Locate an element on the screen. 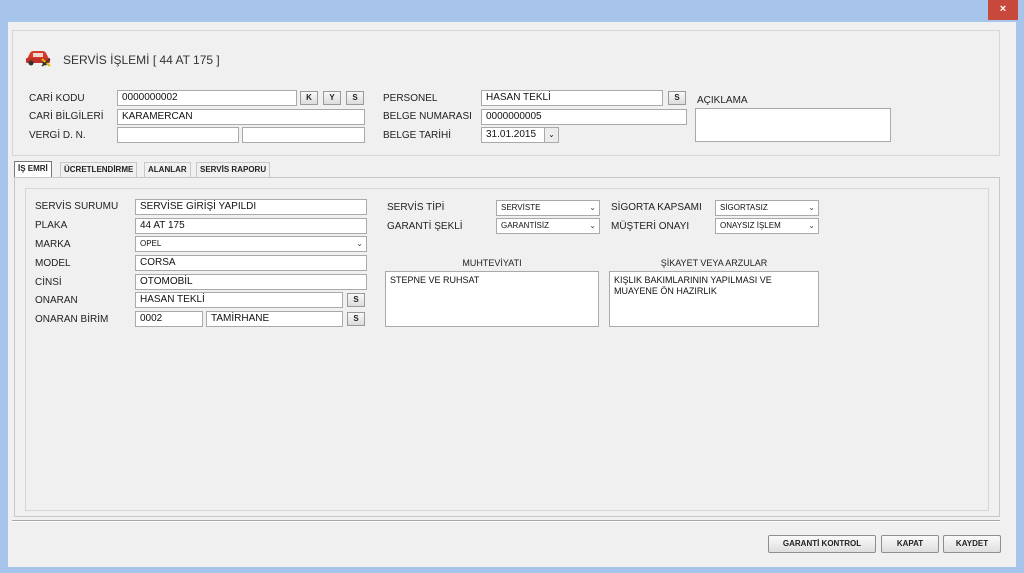 This screenshot has width=1024, height=573. car-repair-icon is located at coordinates (38, 59).